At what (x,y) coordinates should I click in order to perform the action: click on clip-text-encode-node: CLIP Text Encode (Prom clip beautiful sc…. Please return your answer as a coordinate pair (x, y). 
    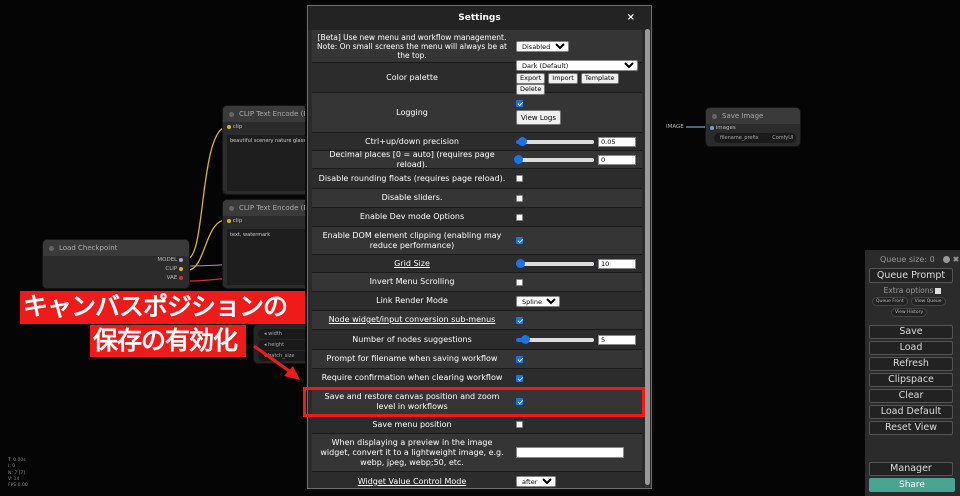
    Looking at the image, I should click on (268, 150).